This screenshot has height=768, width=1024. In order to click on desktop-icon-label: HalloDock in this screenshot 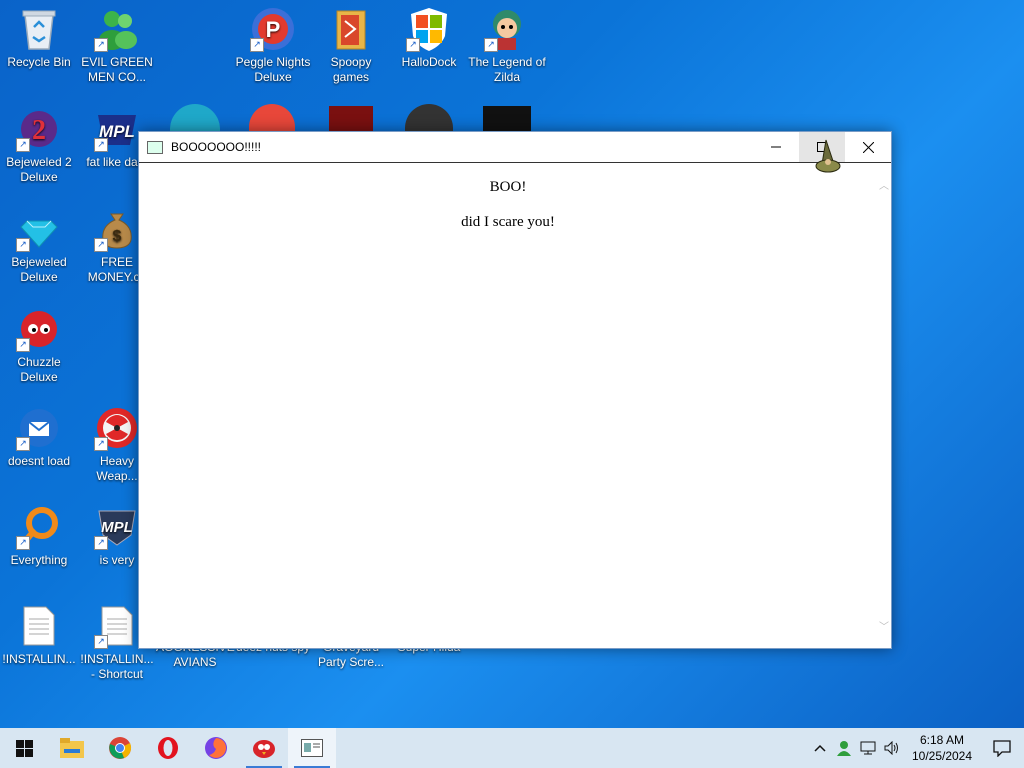, I will do `click(429, 62)`.